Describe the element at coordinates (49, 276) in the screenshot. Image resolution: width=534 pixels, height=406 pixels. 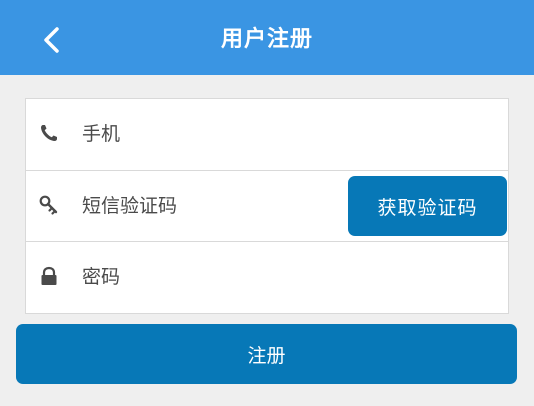
I see `lock-icon` at that location.